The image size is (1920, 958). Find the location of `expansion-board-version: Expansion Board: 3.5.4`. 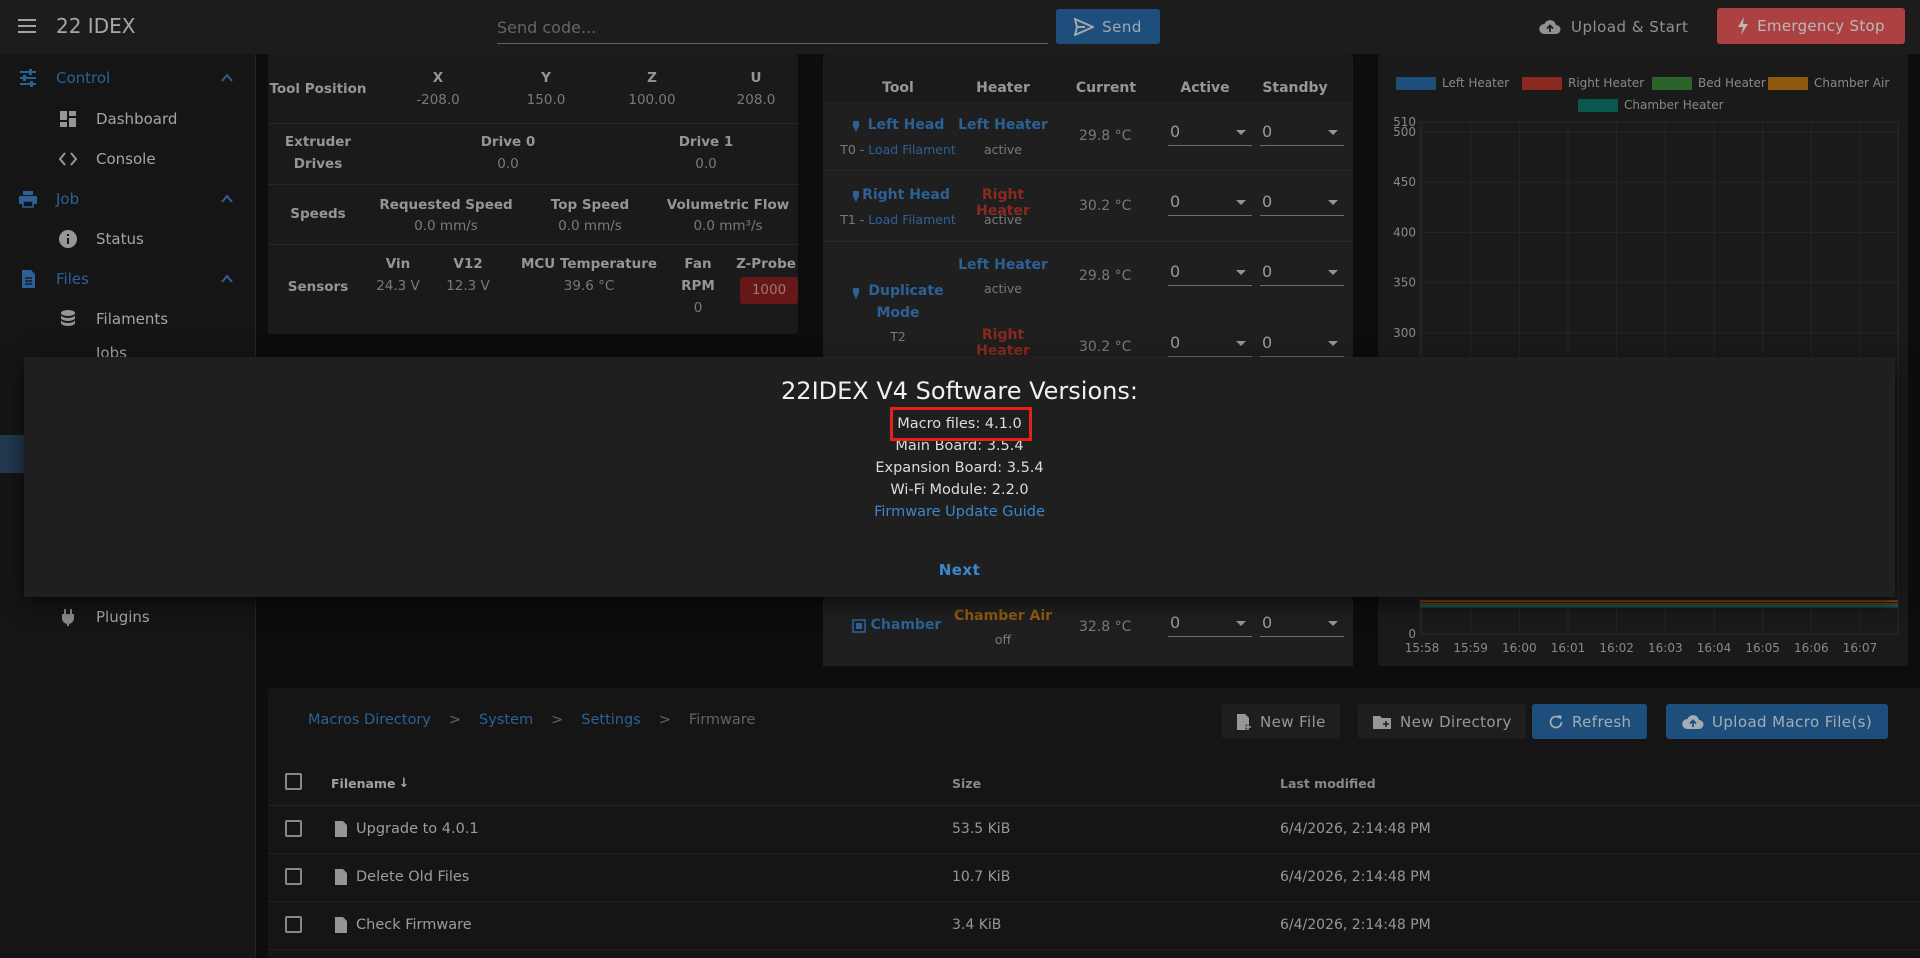

expansion-board-version: Expansion Board: 3.5.4 is located at coordinates (959, 468).